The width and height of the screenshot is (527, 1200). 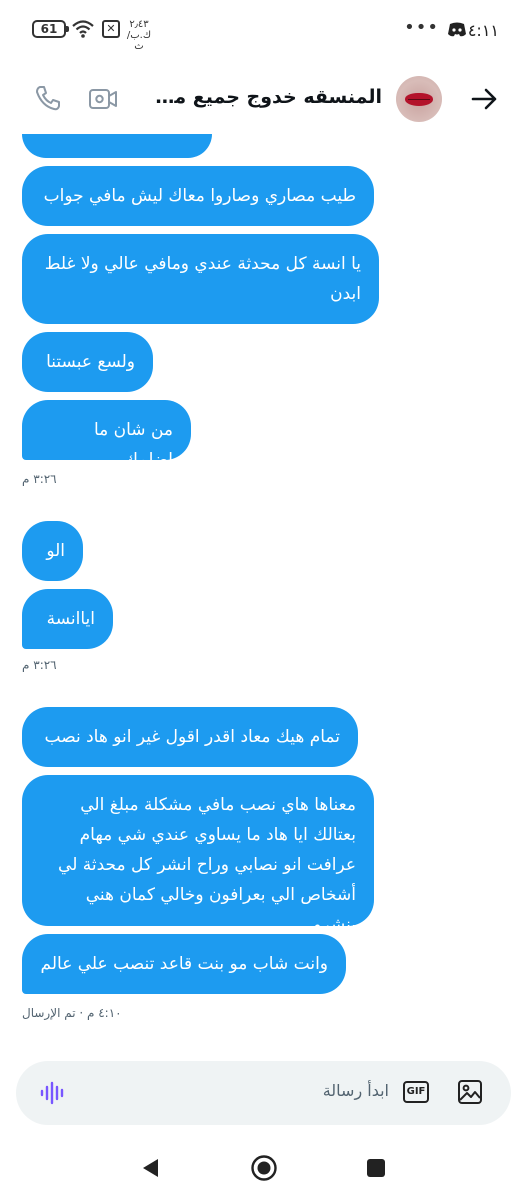 I want to click on wifi-icon, so click(x=83, y=29).